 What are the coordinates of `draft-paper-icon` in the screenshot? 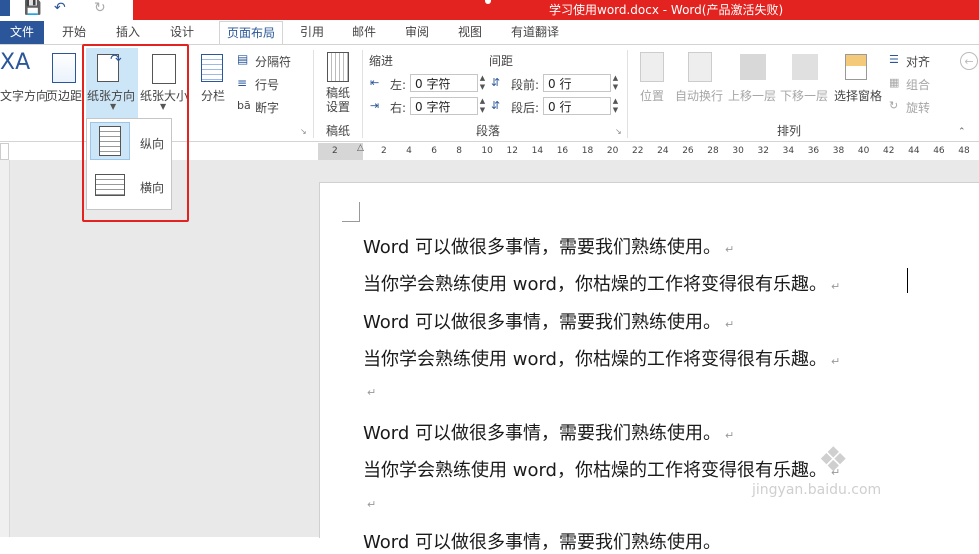 It's located at (338, 67).